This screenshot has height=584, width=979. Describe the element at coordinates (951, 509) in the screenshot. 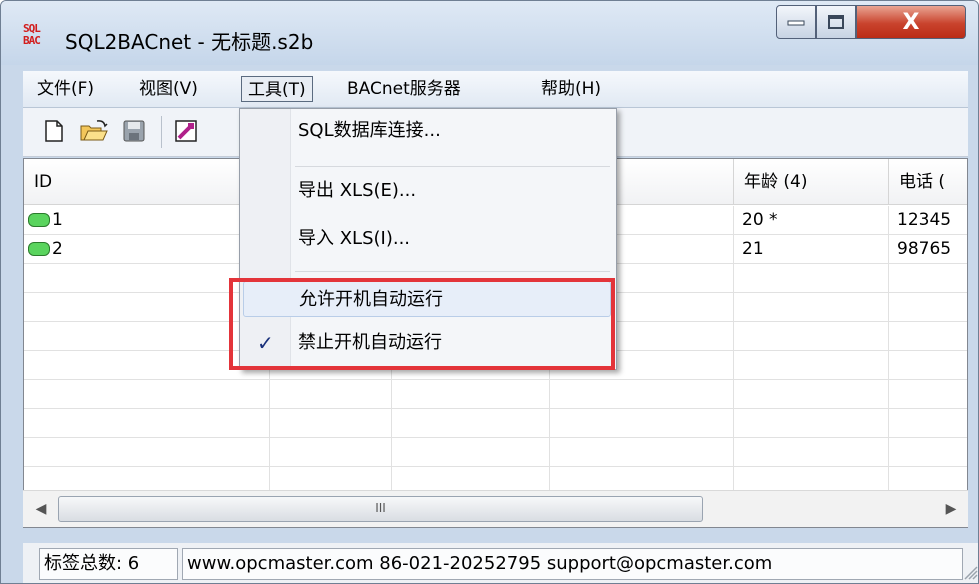

I see `scroll-right-arrow-icon: ▶` at that location.